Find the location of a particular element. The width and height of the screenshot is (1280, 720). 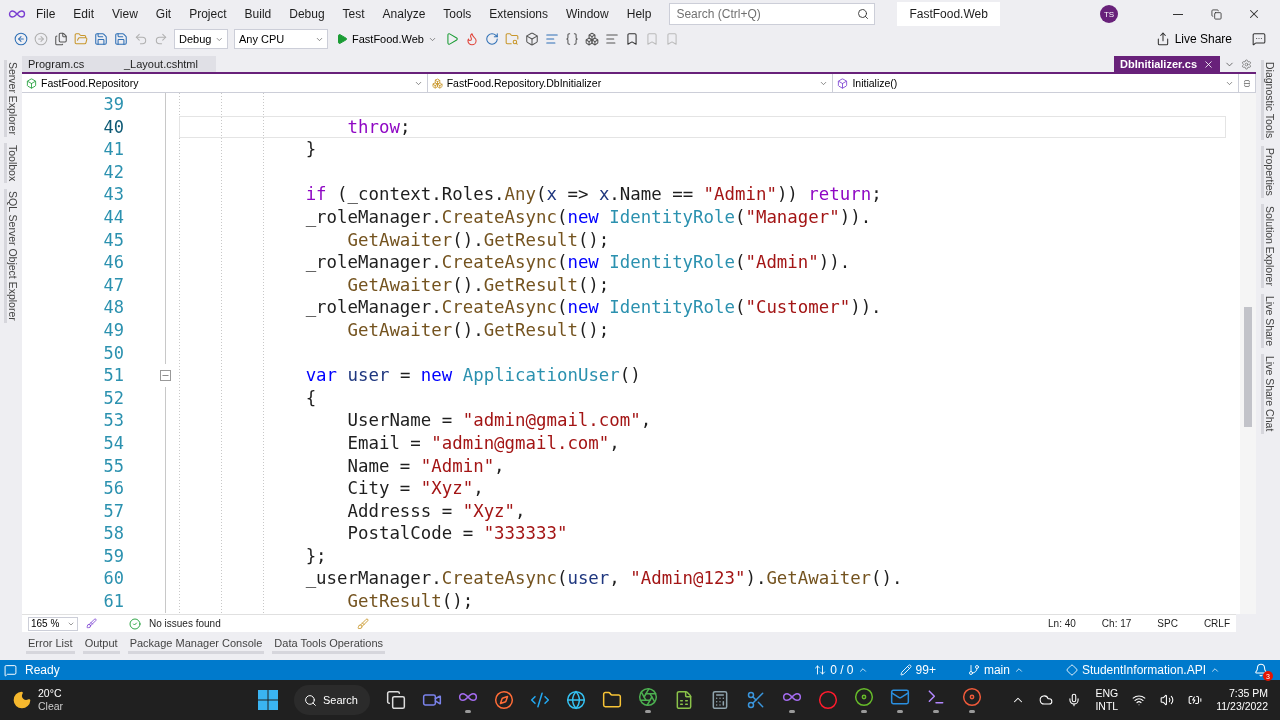

cloud-icon is located at coordinates (1046, 700).